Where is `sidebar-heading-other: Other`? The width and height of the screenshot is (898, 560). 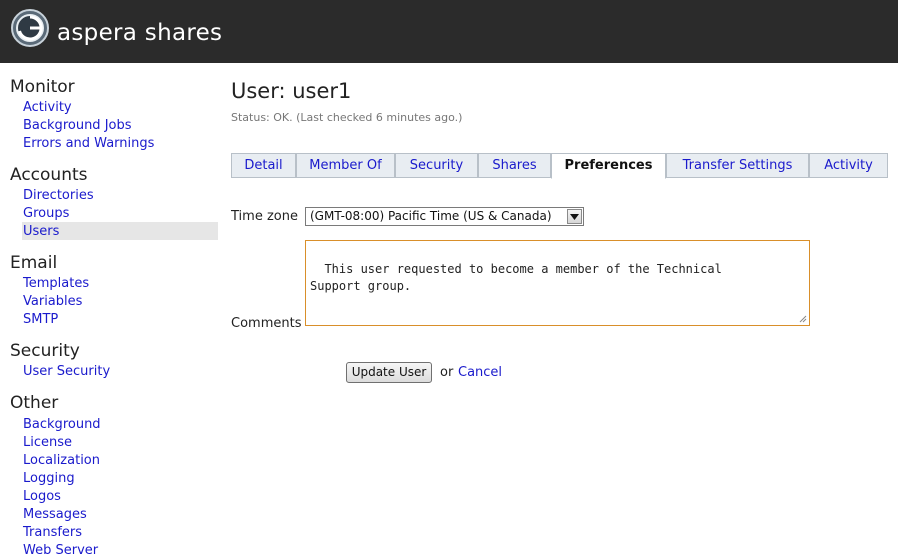 sidebar-heading-other: Other is located at coordinates (34, 403).